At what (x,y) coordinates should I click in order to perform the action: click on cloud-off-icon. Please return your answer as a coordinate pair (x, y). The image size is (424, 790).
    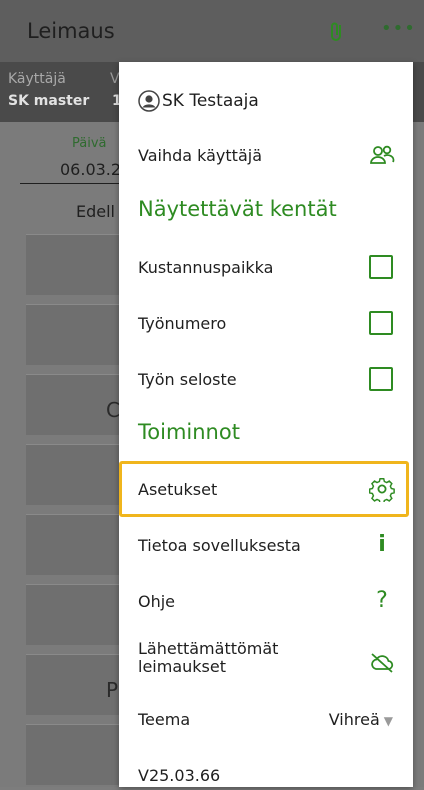
    Looking at the image, I should click on (382, 663).